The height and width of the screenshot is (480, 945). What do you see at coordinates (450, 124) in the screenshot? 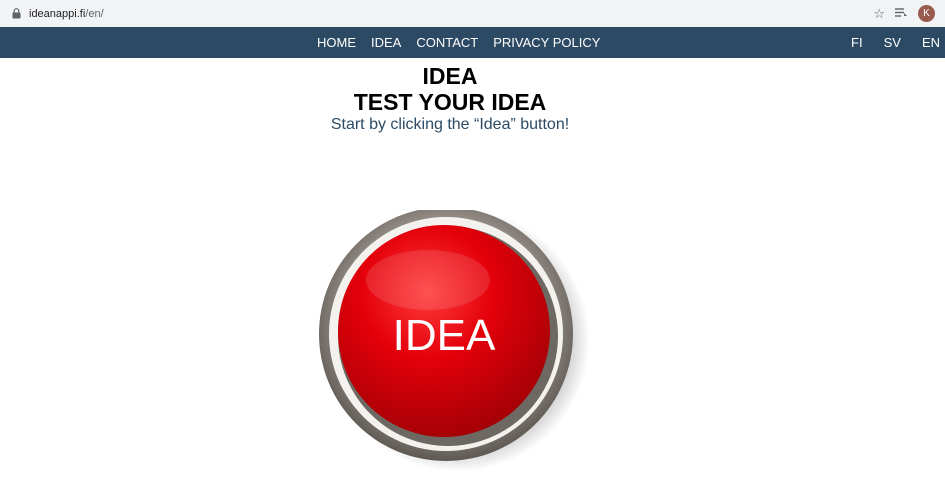
I see `instruction-text: Start by clicking the “Idea” button!` at bounding box center [450, 124].